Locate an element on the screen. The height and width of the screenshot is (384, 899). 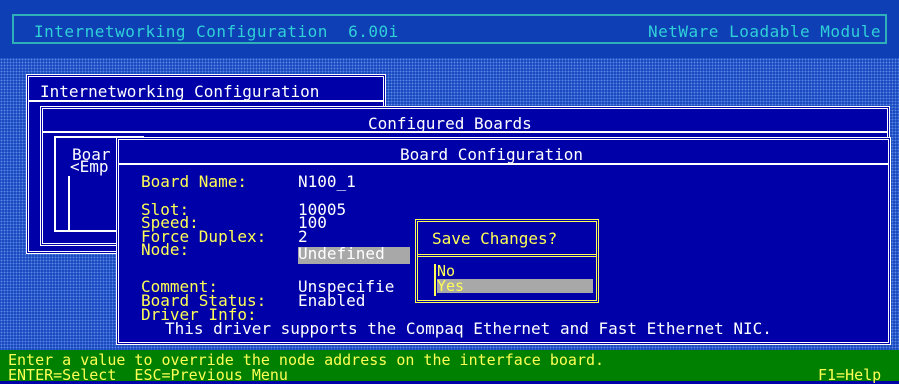
save-changes-divider is located at coordinates (507, 257).